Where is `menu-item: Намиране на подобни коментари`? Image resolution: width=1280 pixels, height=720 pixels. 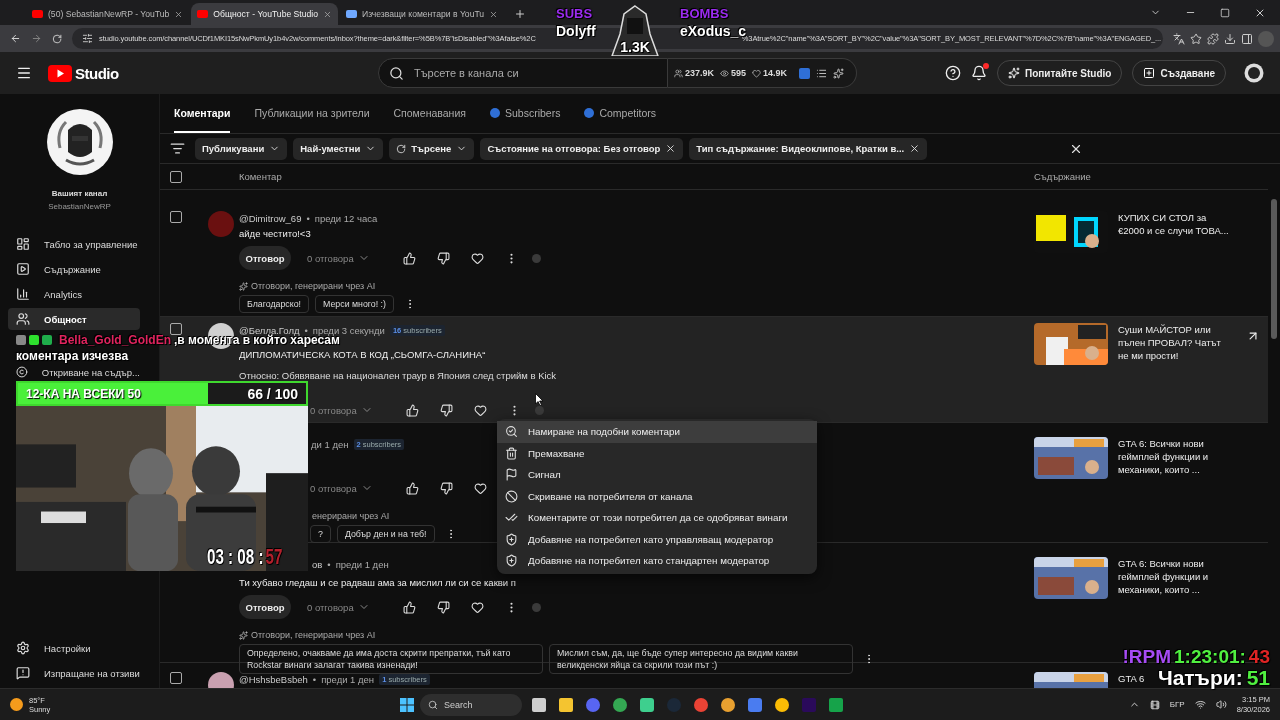
menu-item: Намиране на подобни коментари is located at coordinates (657, 432).